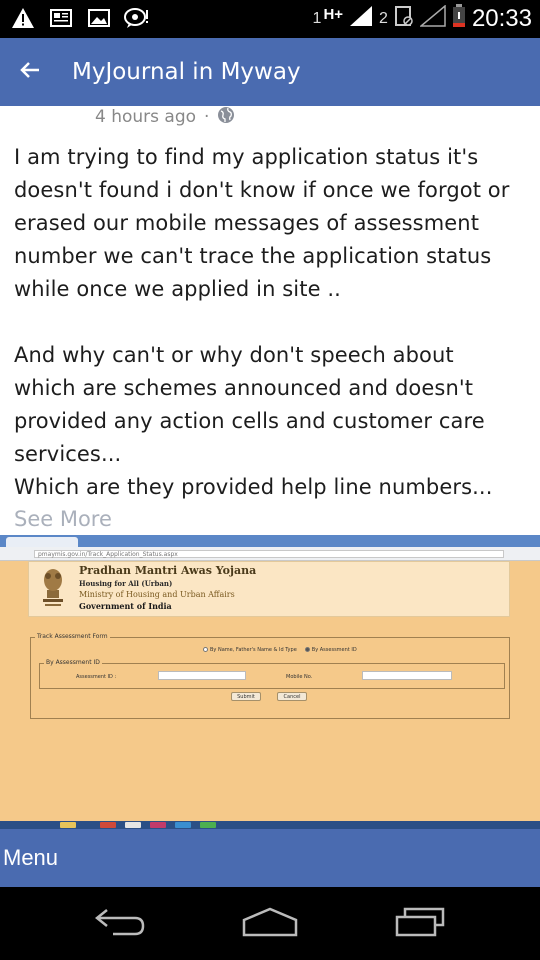  Describe the element at coordinates (63, 519) in the screenshot. I see `see-more-link: See More` at that location.